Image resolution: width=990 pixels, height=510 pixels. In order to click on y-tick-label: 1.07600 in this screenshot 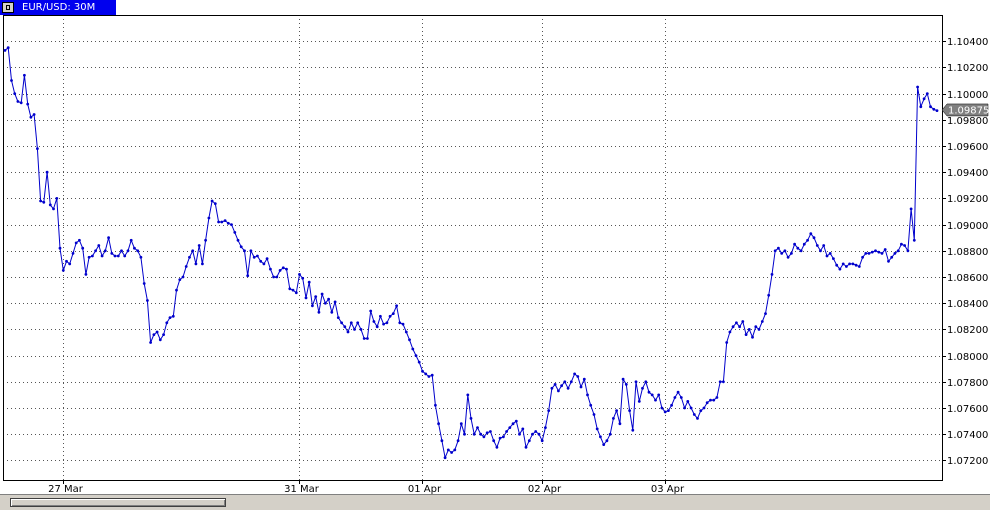, I will do `click(967, 409)`.